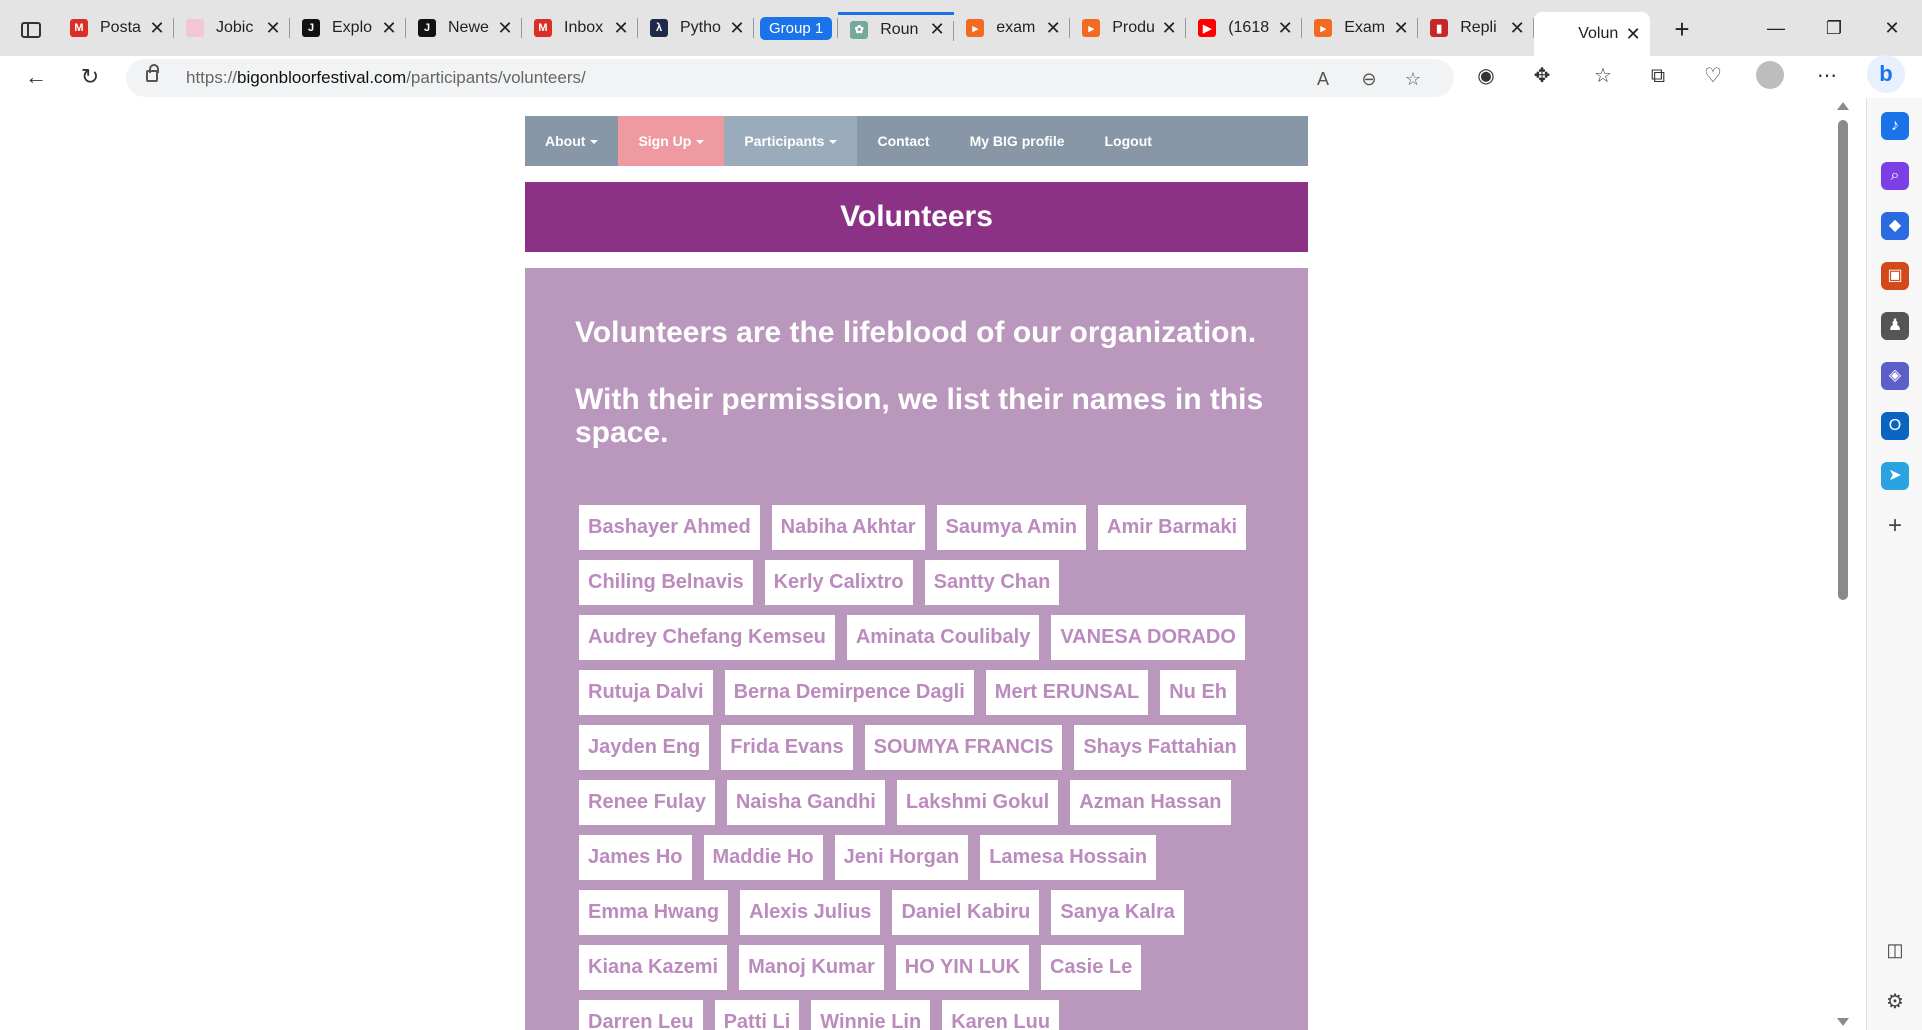  I want to click on volunteer-name: Maddie Ho, so click(763, 857).